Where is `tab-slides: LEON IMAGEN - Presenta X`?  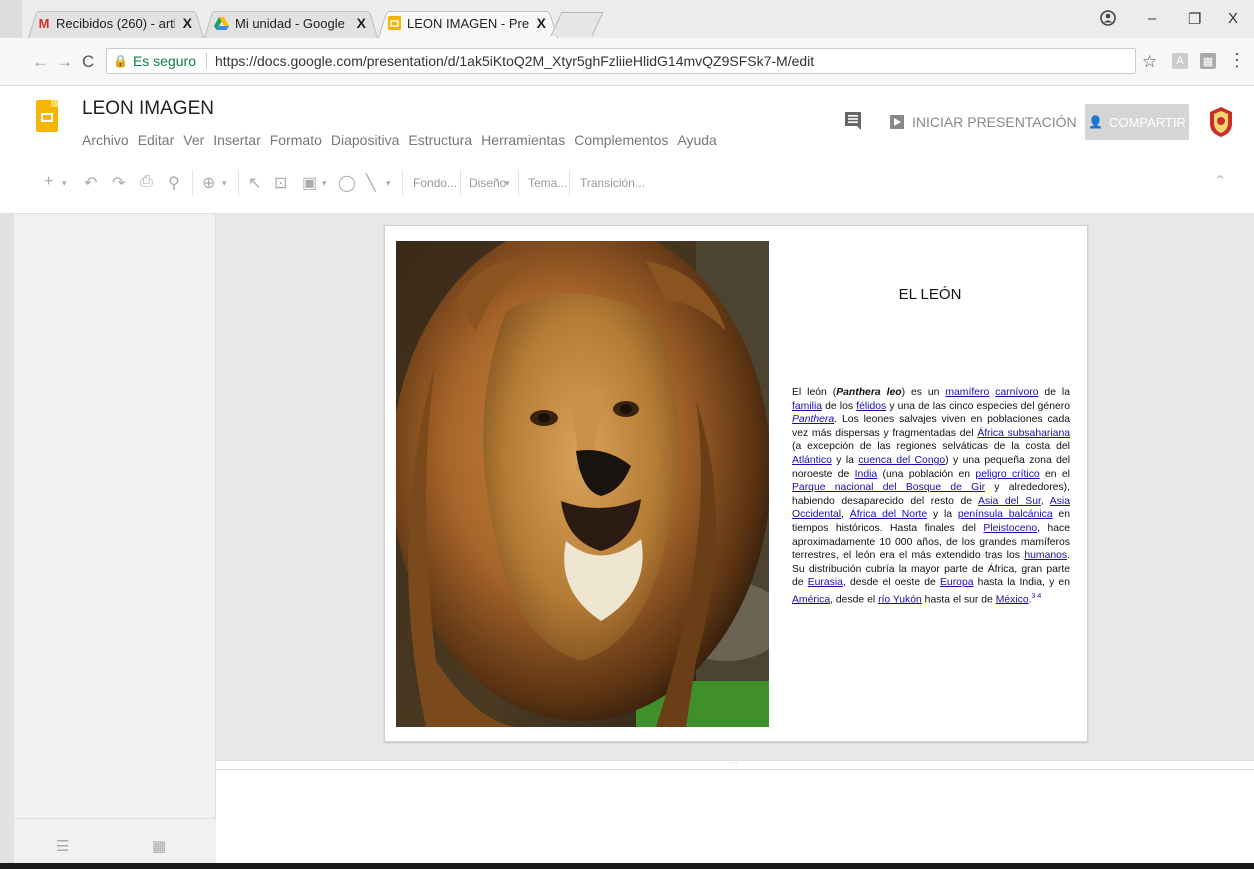 tab-slides: LEON IMAGEN - Presenta X is located at coordinates (468, 23).